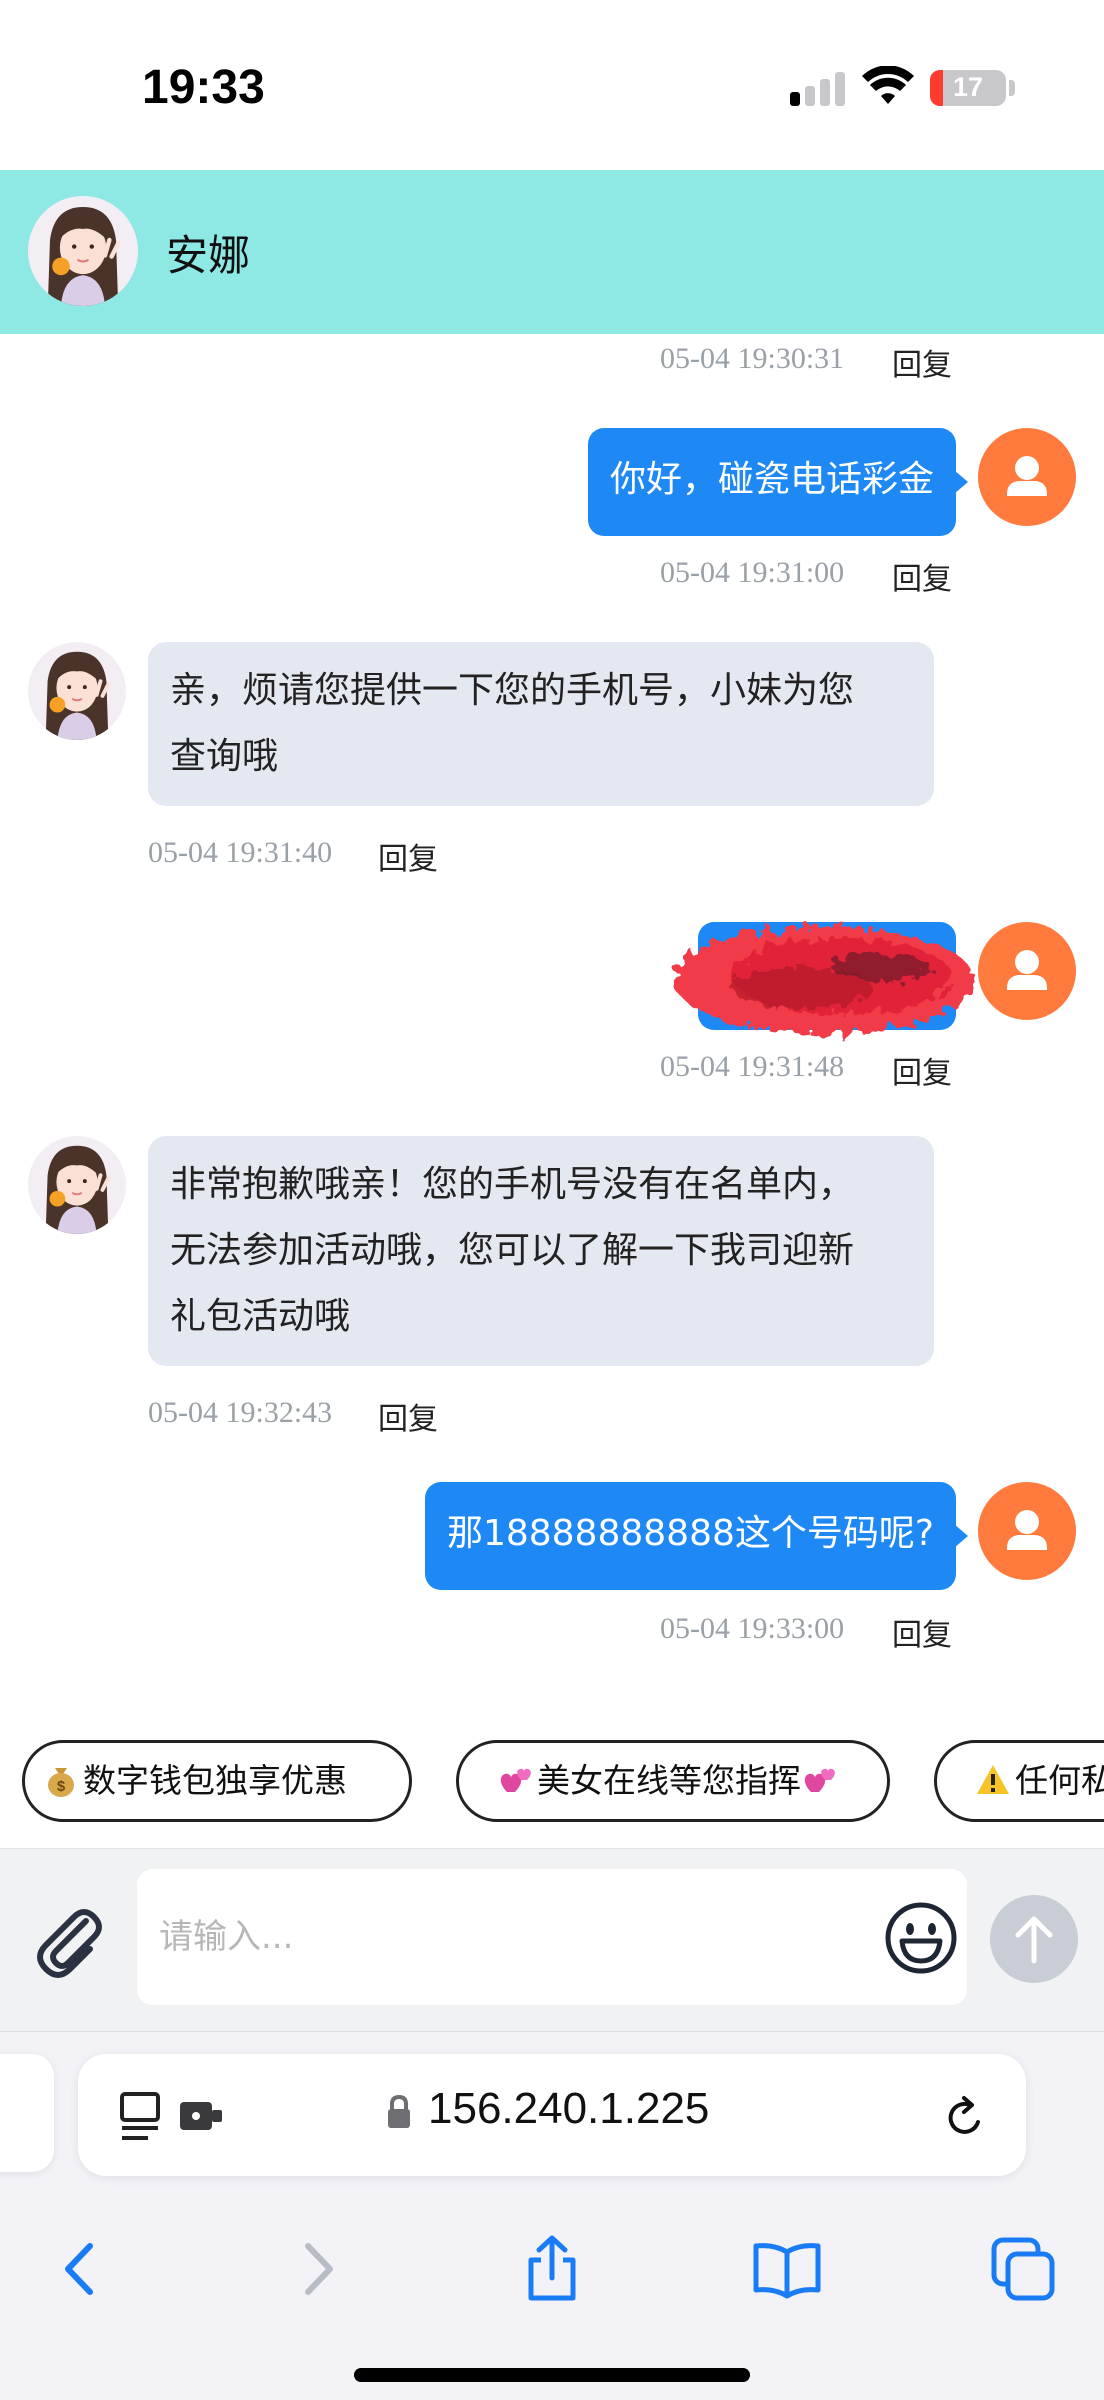 The height and width of the screenshot is (2400, 1104). Describe the element at coordinates (512, 690) in the screenshot. I see `message-text-line: 亲，烦请您提供一下您的手机号，小妹为您` at that location.